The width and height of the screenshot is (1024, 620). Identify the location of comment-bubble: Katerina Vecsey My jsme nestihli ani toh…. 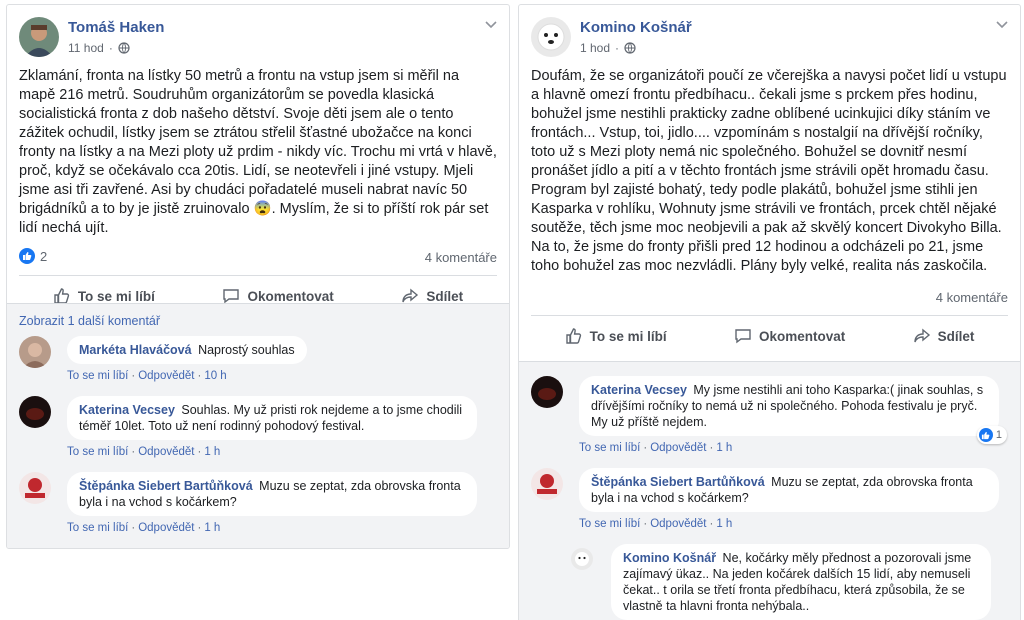
(793, 410).